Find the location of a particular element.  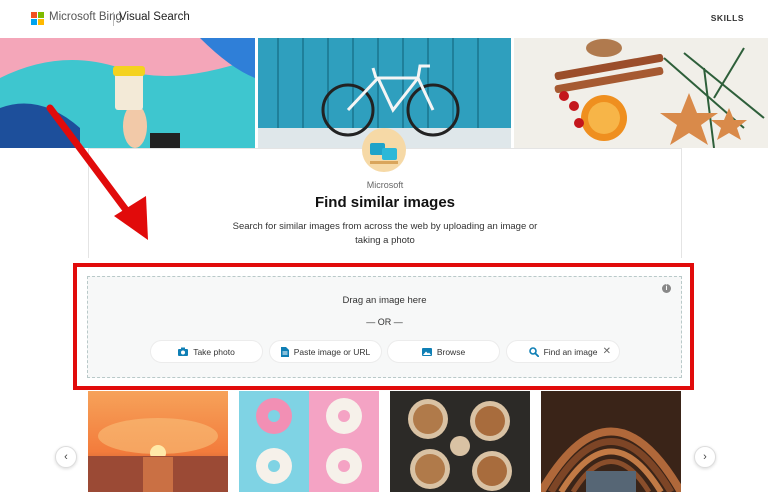

chevron-left-icon: ‹ is located at coordinates (66, 457).